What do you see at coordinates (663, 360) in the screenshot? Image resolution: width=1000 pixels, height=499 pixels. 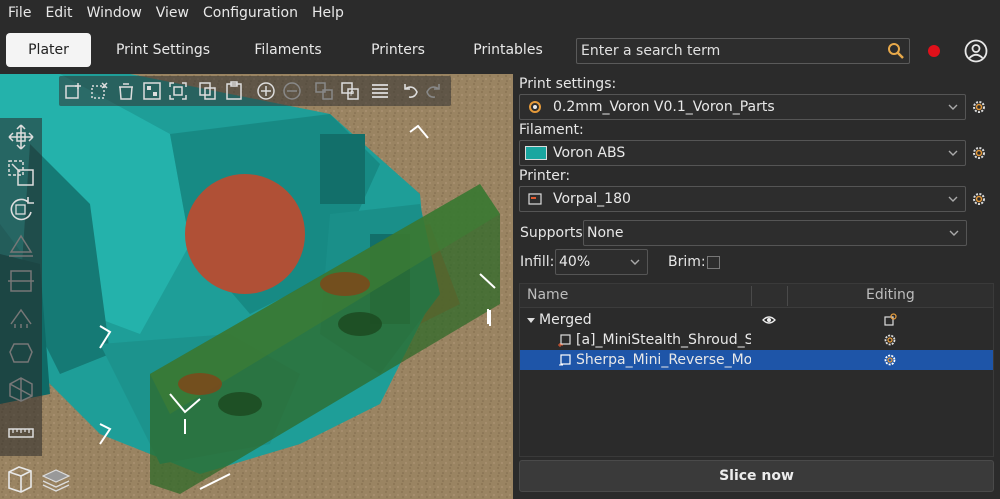 I see `part-name: Sherpa_Mini_Reverse_Mour` at bounding box center [663, 360].